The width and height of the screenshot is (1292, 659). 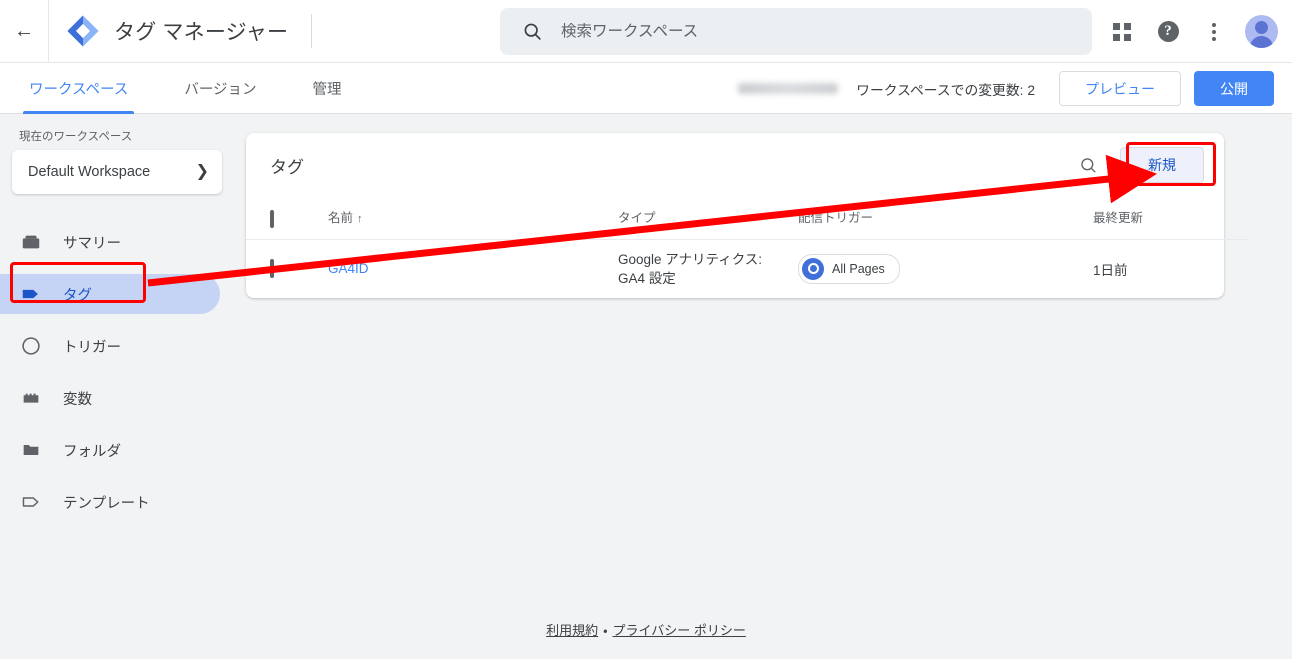 What do you see at coordinates (31, 294) in the screenshot?
I see `tag-icon` at bounding box center [31, 294].